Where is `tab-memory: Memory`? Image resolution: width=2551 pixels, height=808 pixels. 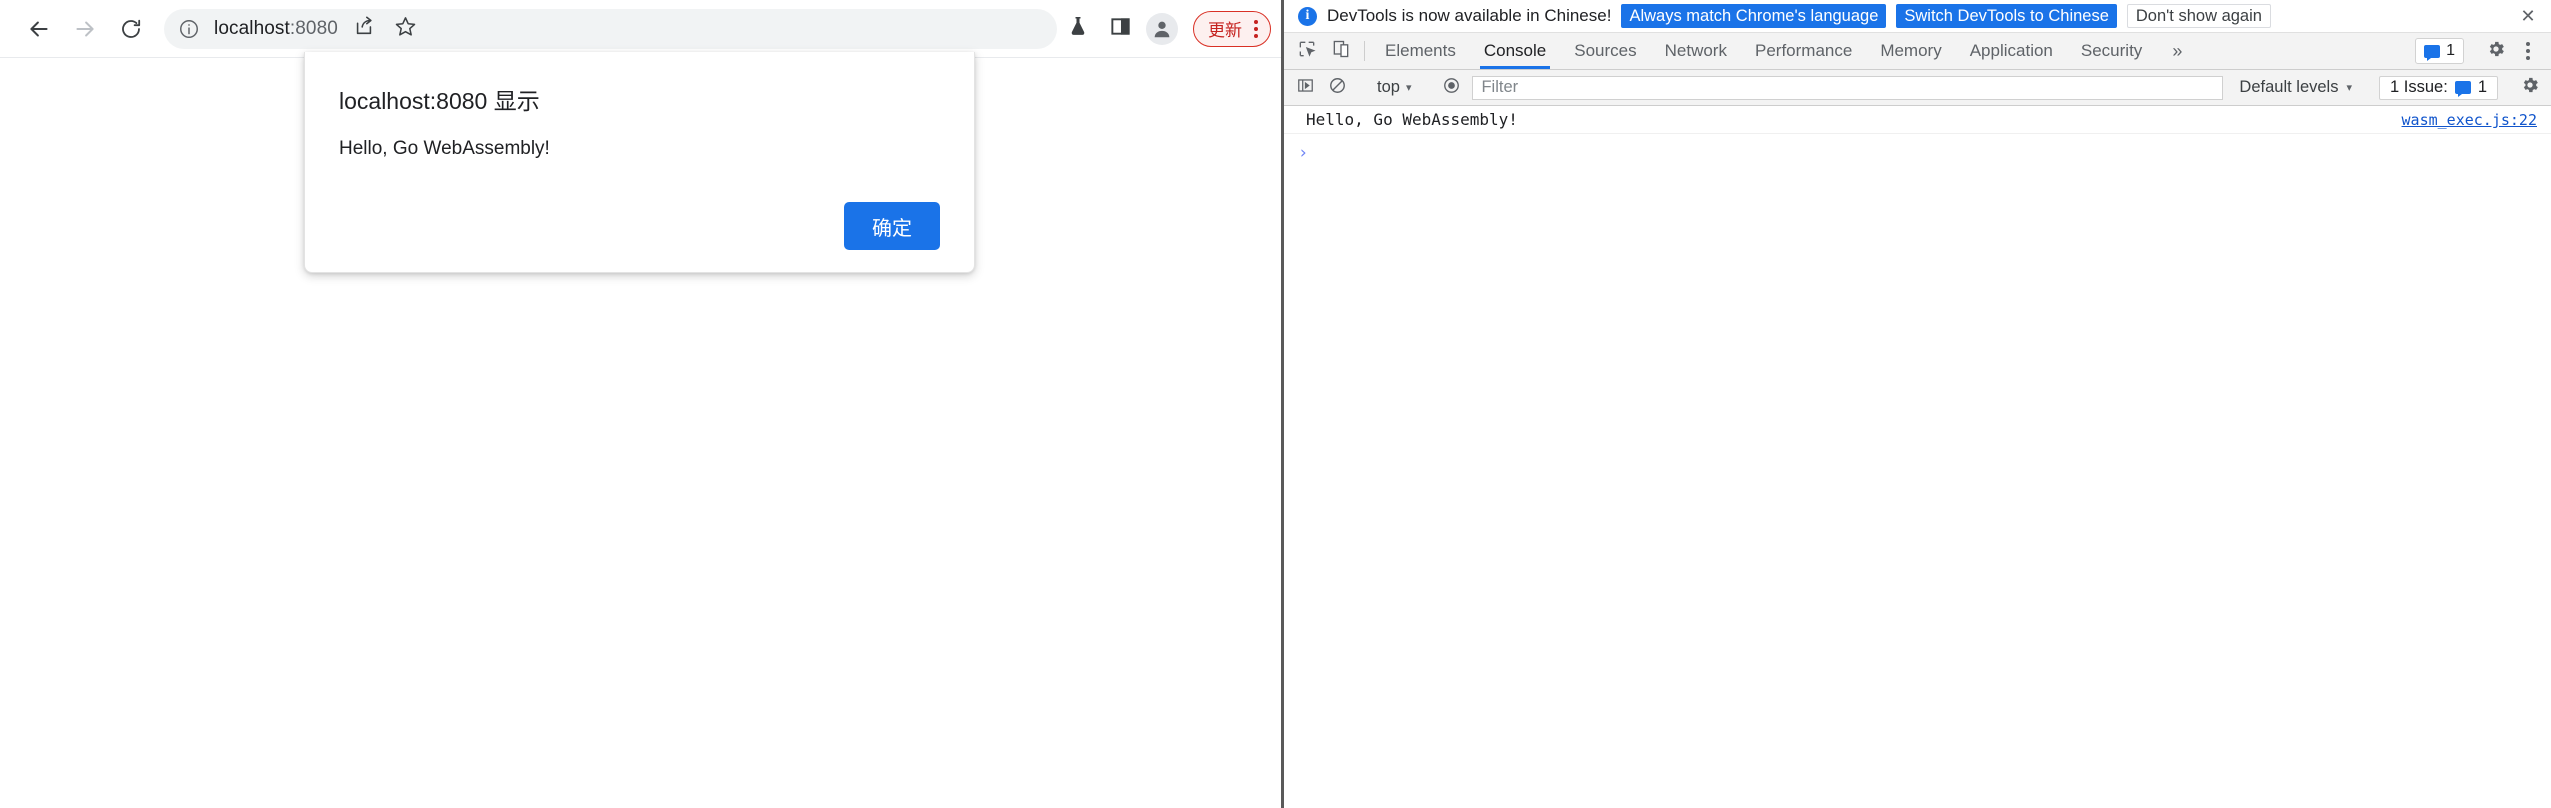 tab-memory: Memory is located at coordinates (1910, 51).